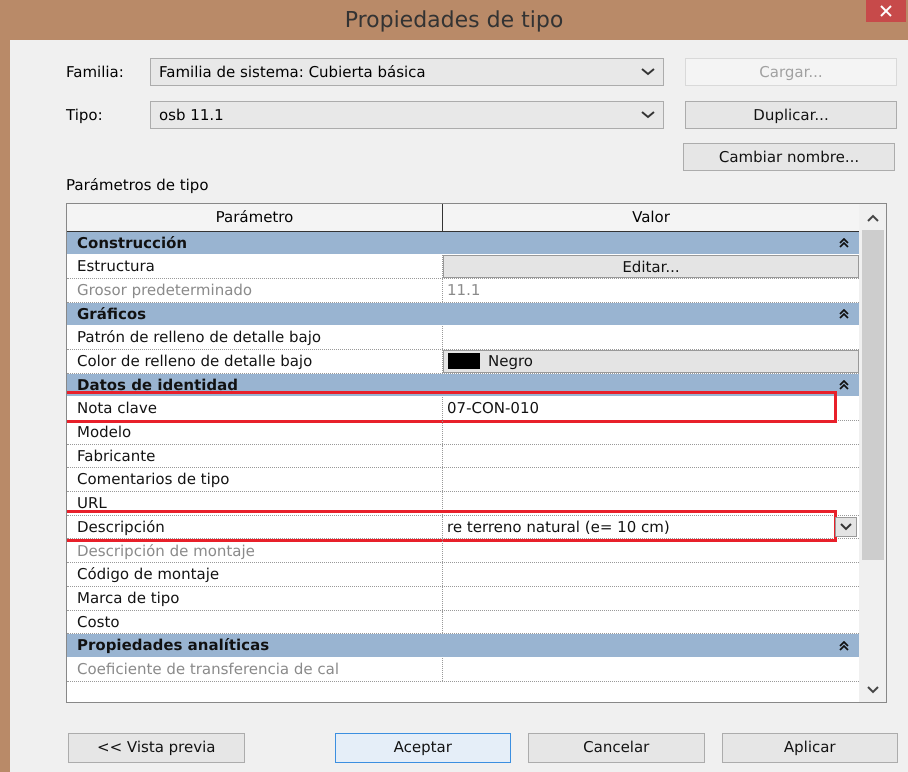 This screenshot has height=772, width=908. I want to click on dialog-button: << Vista previa, so click(156, 747).